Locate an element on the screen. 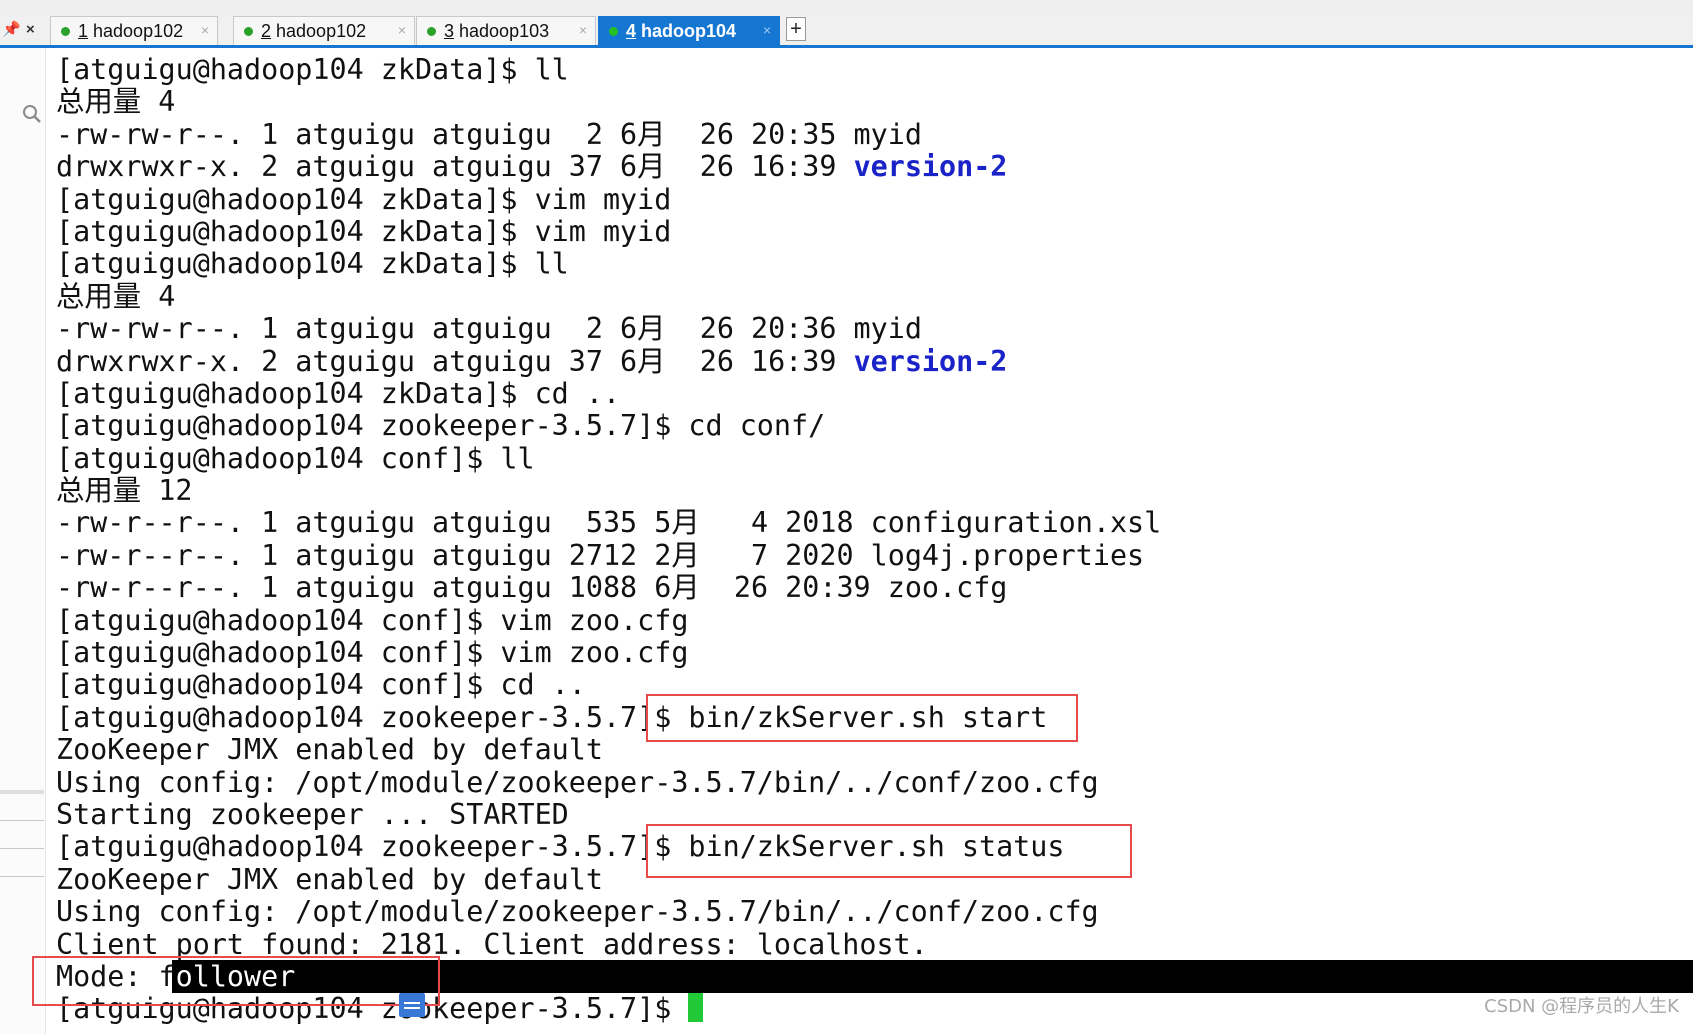 The height and width of the screenshot is (1034, 1693). pin-icon: 📌 is located at coordinates (11, 30).